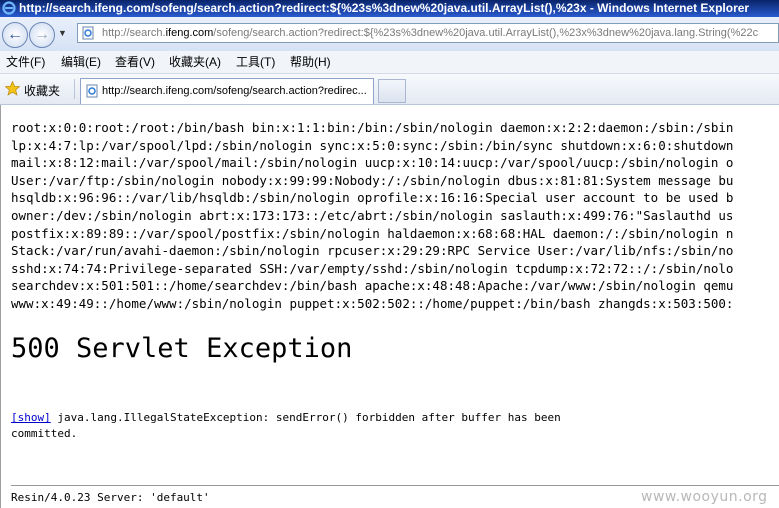 This screenshot has height=508, width=779. I want to click on error-heading: 500 Servlet Exception, so click(182, 348).